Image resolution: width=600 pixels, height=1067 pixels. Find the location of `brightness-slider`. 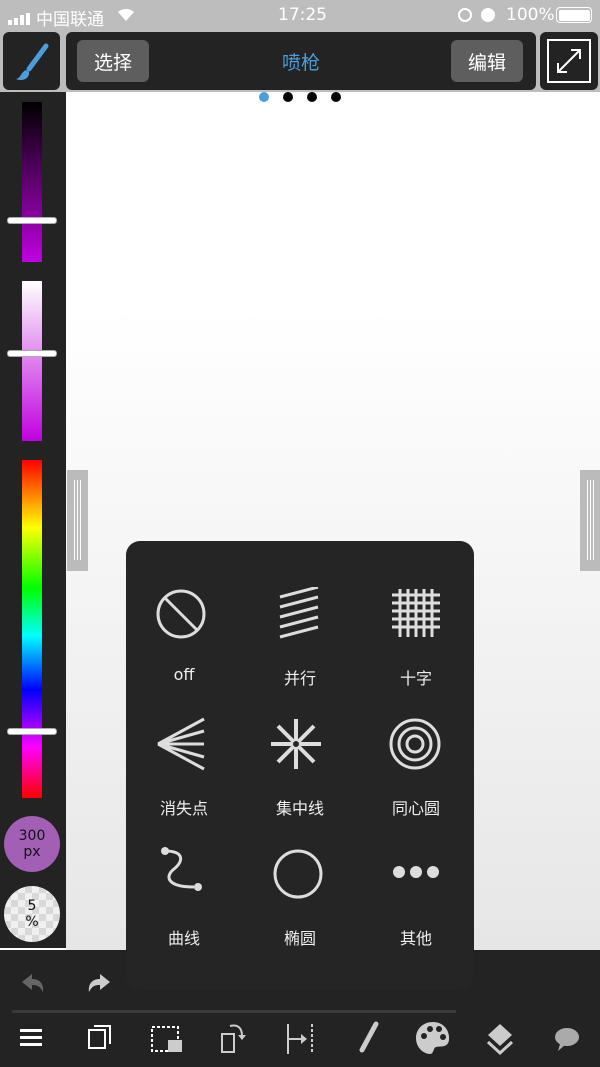

brightness-slider is located at coordinates (32, 182).